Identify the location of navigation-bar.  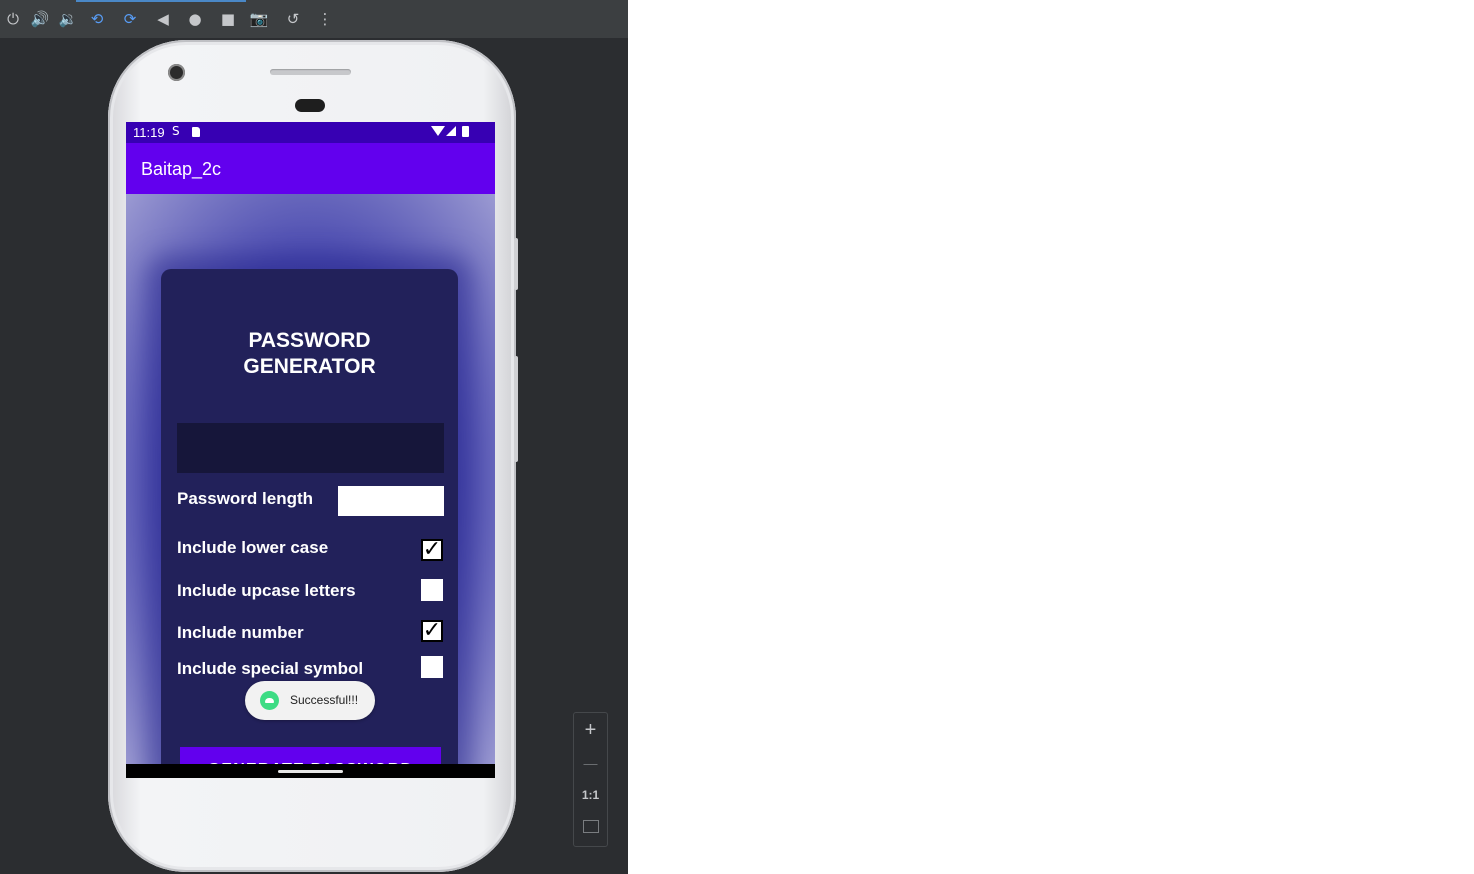
(310, 771).